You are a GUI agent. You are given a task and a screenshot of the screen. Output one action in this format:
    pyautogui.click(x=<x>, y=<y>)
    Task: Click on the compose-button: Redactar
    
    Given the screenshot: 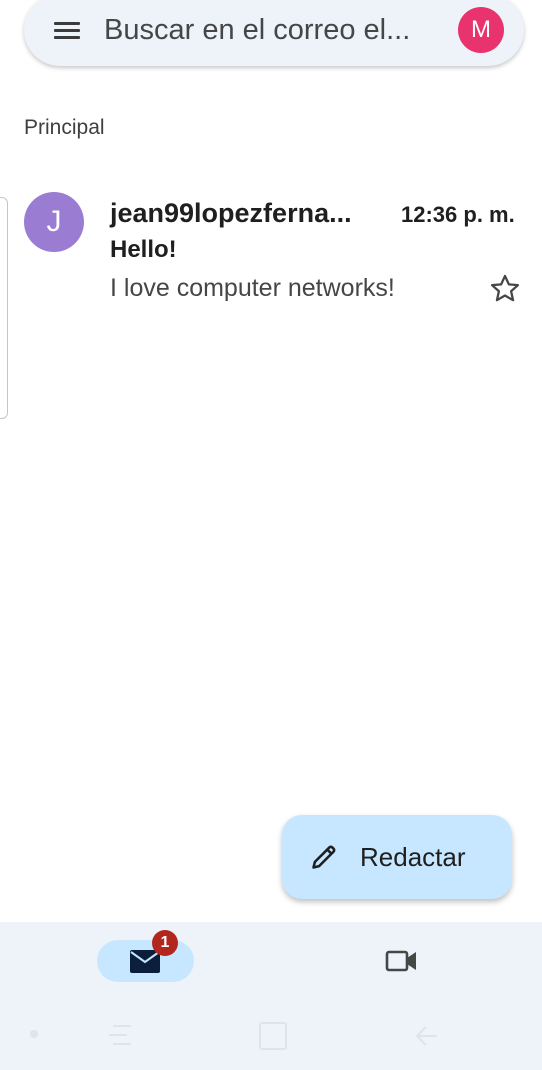 What is the action you would take?
    pyautogui.click(x=397, y=857)
    